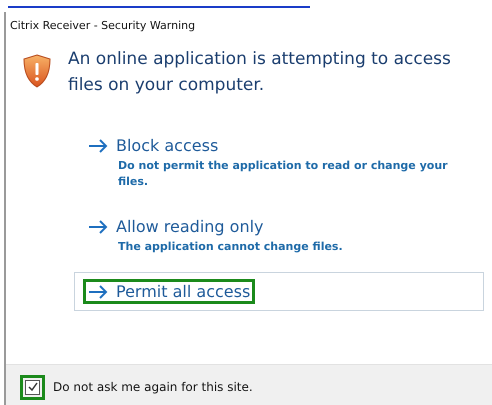  What do you see at coordinates (279, 234) in the screenshot?
I see `access-option: Allow reading only The application cannot change files.` at bounding box center [279, 234].